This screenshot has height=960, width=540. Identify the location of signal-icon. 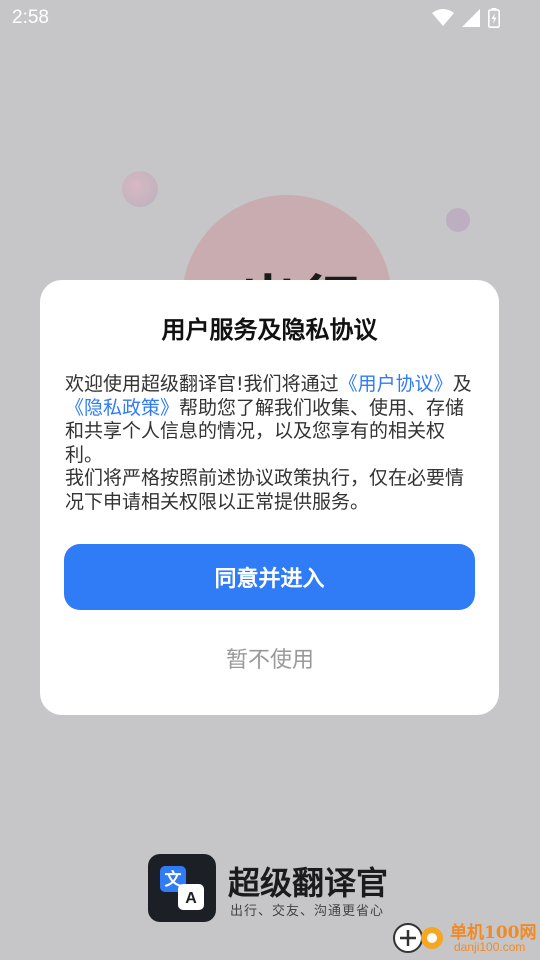
(471, 18).